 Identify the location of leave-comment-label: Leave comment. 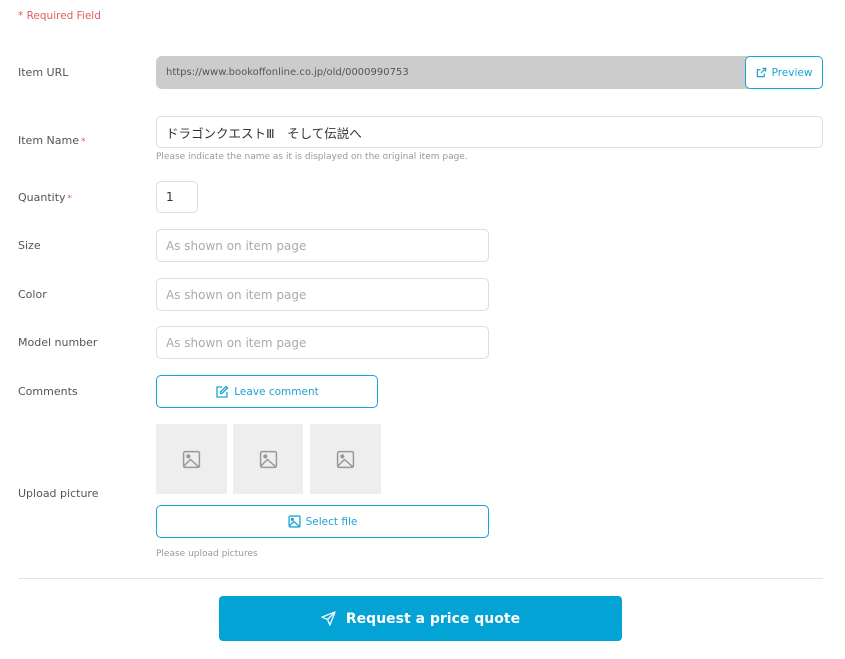
(276, 391).